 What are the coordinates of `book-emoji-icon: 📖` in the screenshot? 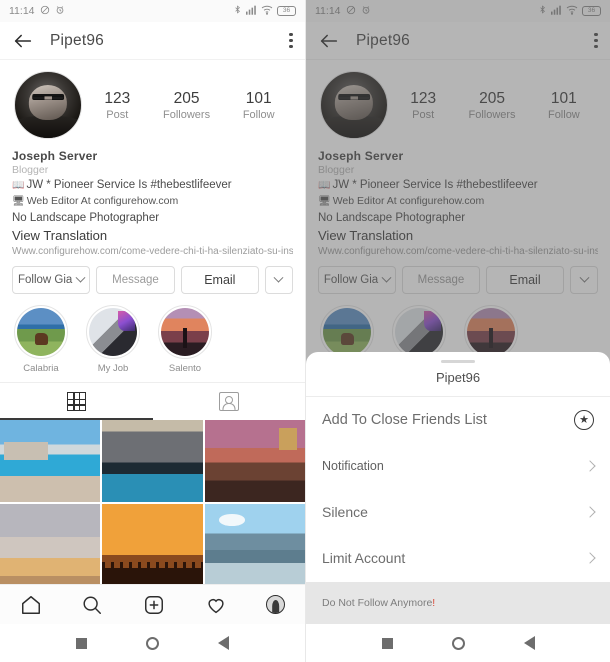 It's located at (18, 185).